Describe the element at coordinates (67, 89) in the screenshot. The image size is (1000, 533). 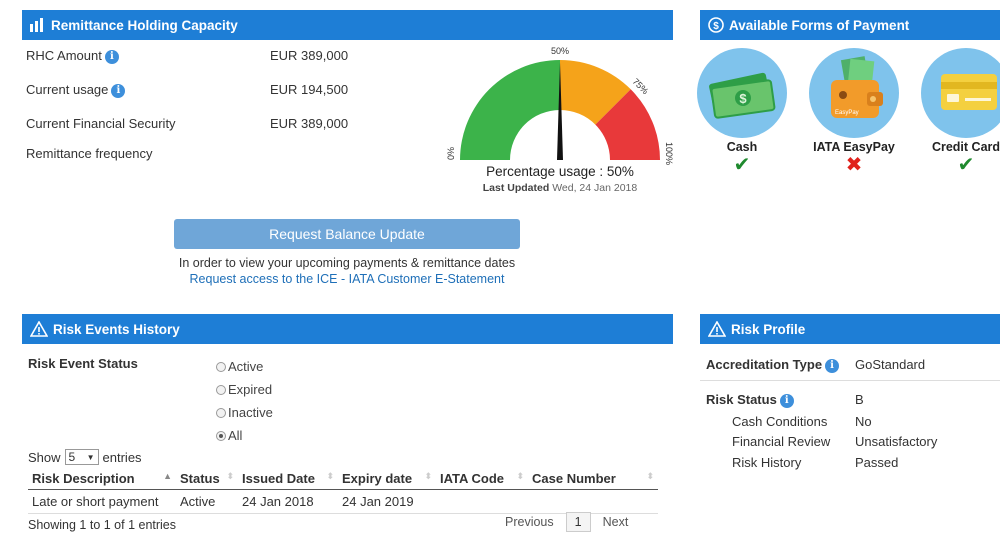
I see `current-usage-label-text: Current usage` at that location.